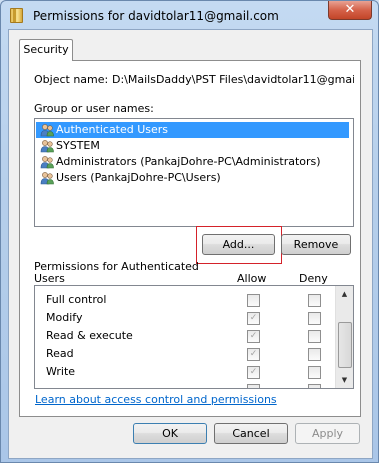 The image size is (379, 463). Describe the element at coordinates (46, 50) in the screenshot. I see `tab-security: Security` at that location.